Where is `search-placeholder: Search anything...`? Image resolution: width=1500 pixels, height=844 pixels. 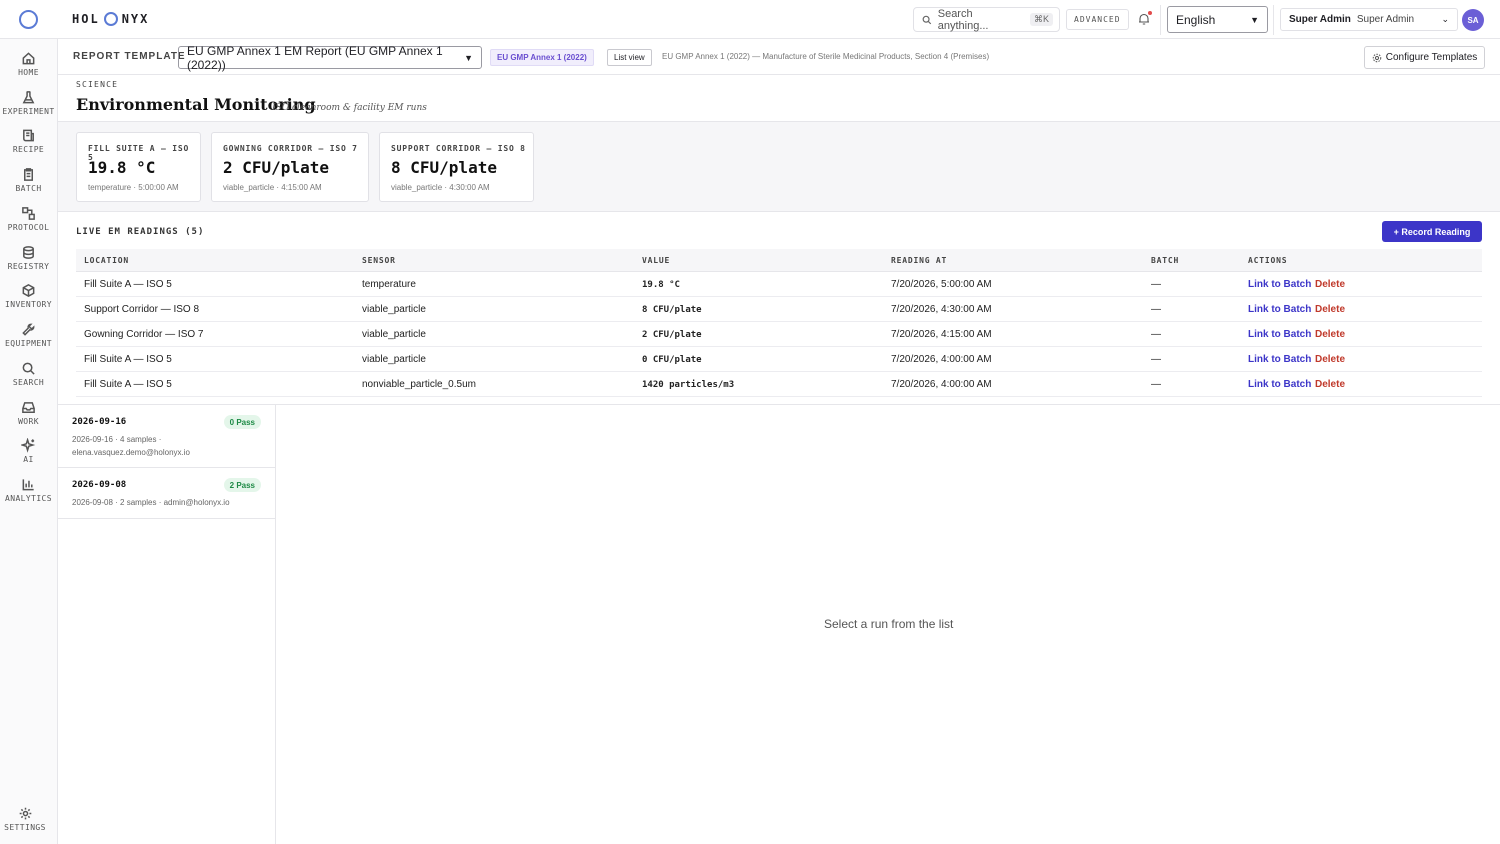 search-placeholder: Search anything... is located at coordinates (963, 19).